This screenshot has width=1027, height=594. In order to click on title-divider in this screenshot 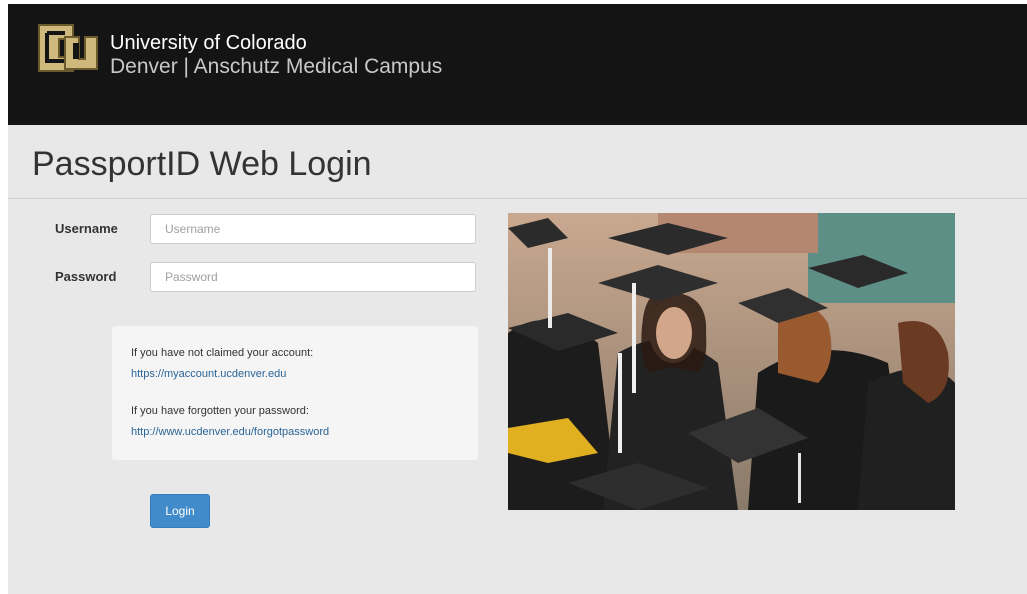, I will do `click(517, 198)`.